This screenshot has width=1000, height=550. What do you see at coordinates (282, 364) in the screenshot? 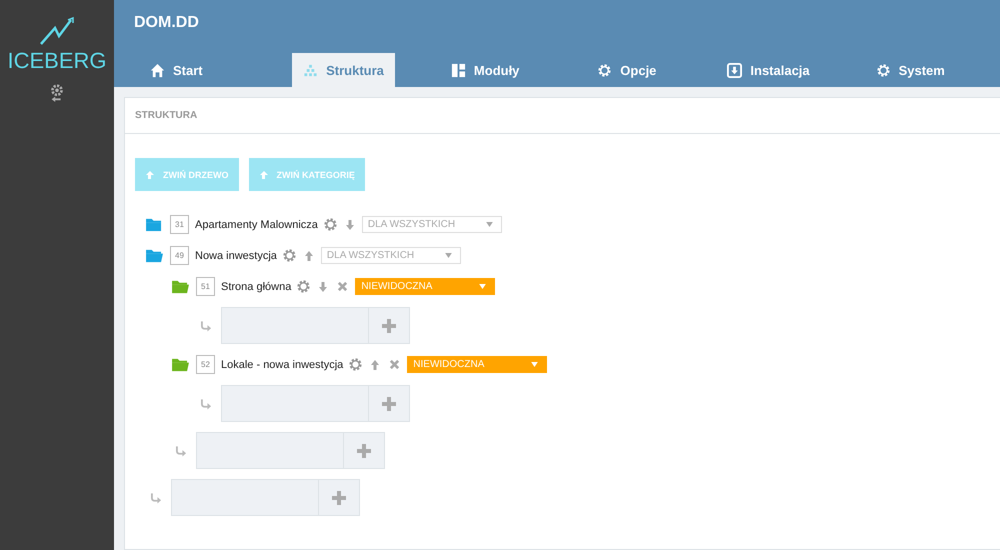
I see `node-name: Lokale - nowa inwestycja` at bounding box center [282, 364].